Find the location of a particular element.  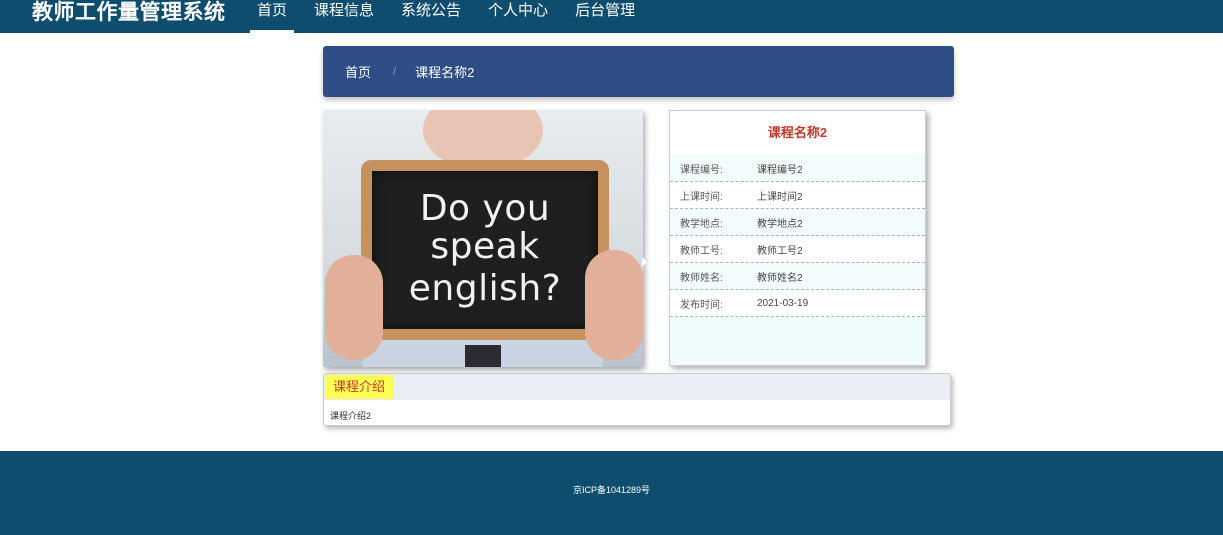

info-row-publish-date: 发布时间: 2021-03-19 is located at coordinates (797, 303).